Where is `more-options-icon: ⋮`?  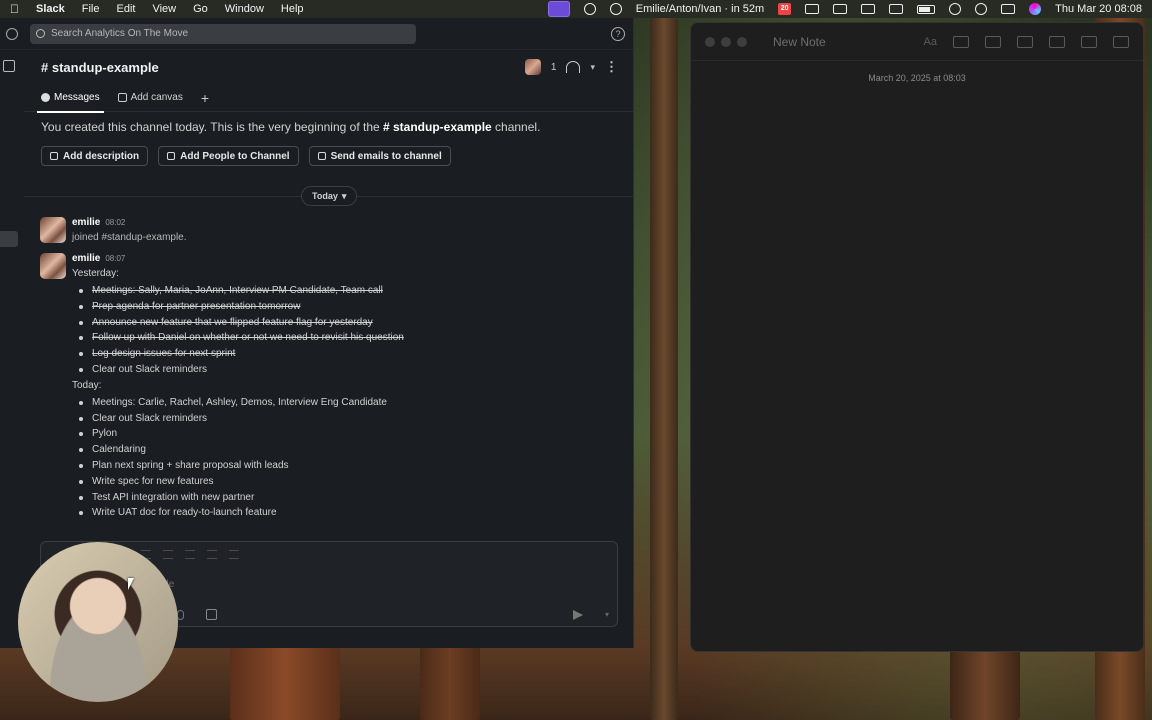 more-options-icon: ⋮ is located at coordinates (611, 67).